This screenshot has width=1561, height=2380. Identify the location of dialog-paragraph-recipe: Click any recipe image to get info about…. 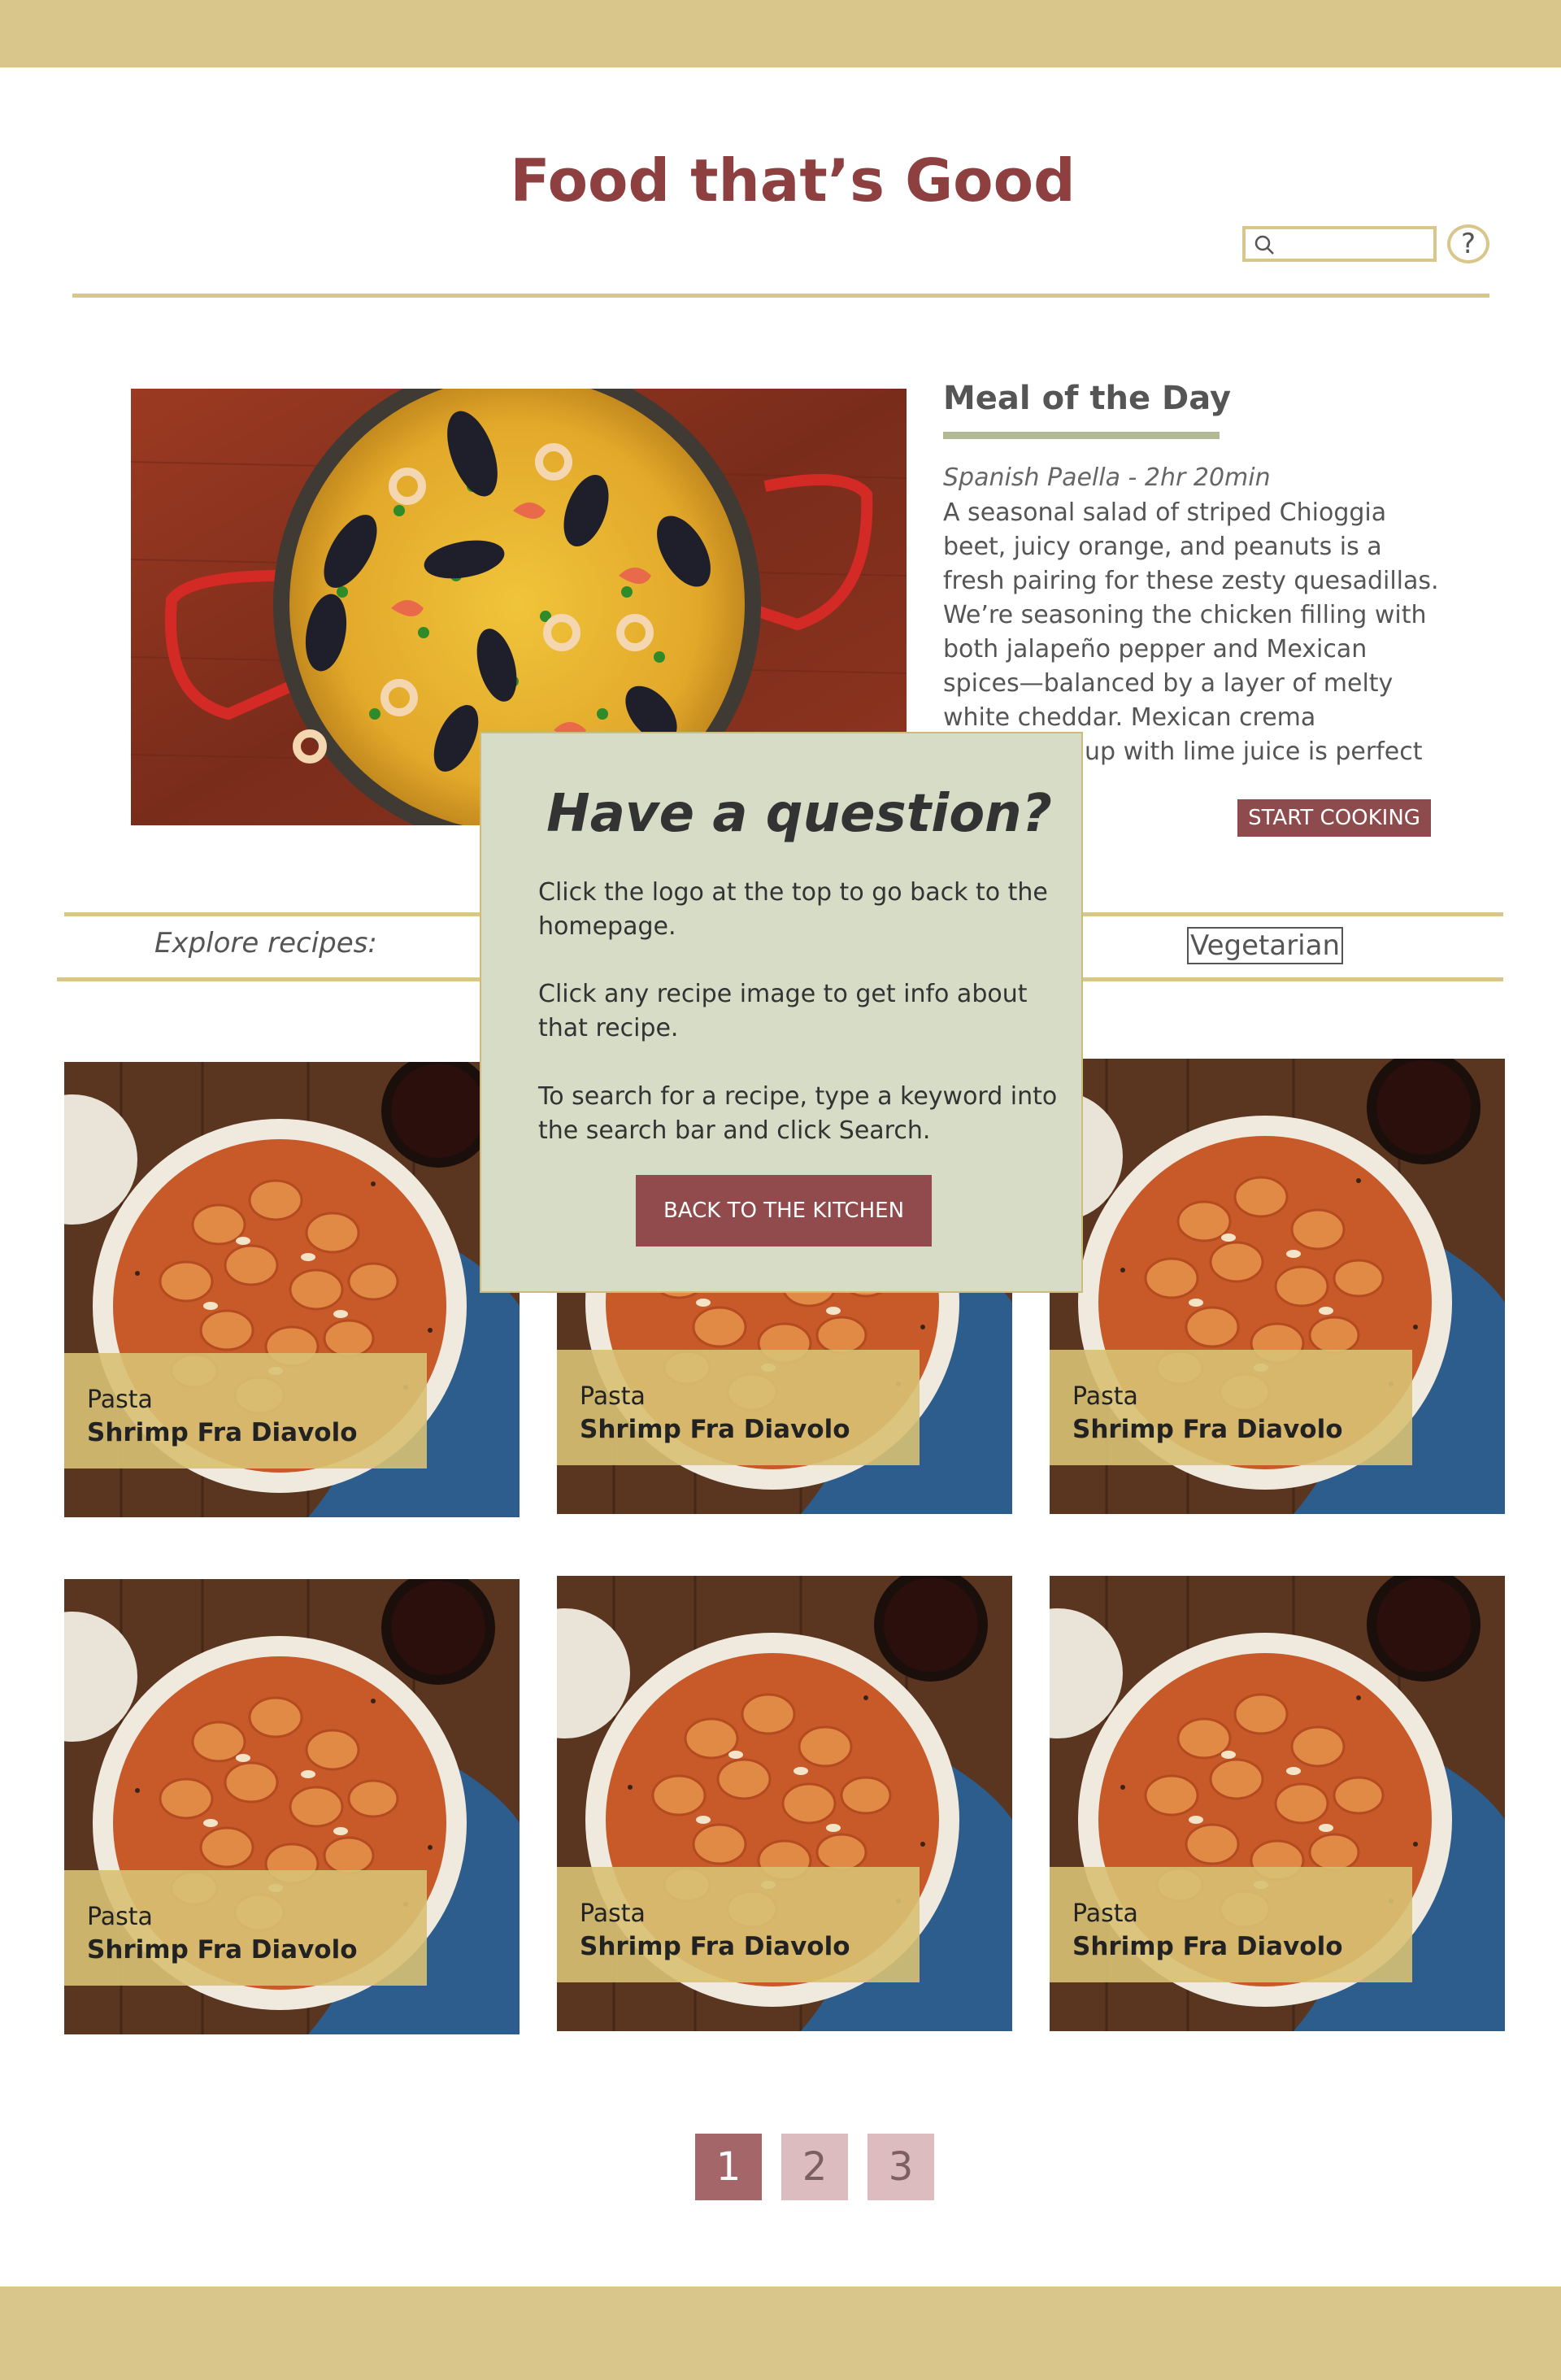
(783, 1011).